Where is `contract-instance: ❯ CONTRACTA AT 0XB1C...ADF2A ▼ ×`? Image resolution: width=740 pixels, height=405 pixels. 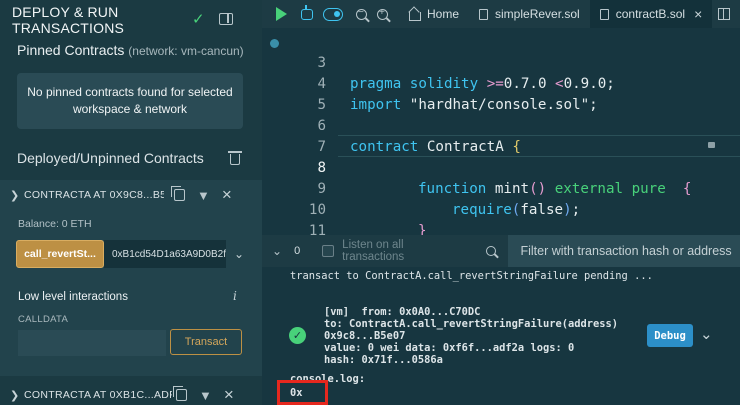
contract-instance: ❯ CONTRACTA AT 0XB1C...ADF2A ▼ × is located at coordinates (131, 394).